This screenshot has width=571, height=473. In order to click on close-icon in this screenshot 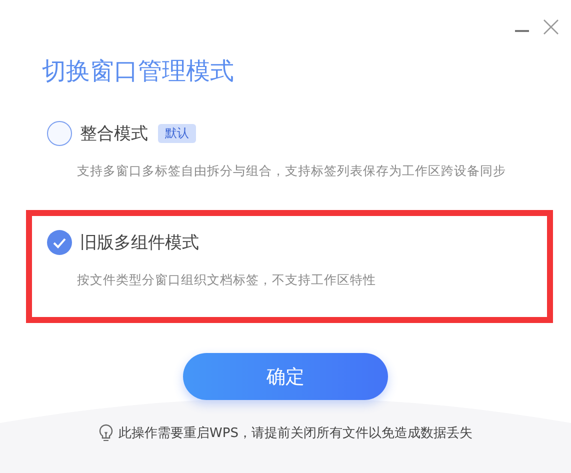, I will do `click(551, 27)`.